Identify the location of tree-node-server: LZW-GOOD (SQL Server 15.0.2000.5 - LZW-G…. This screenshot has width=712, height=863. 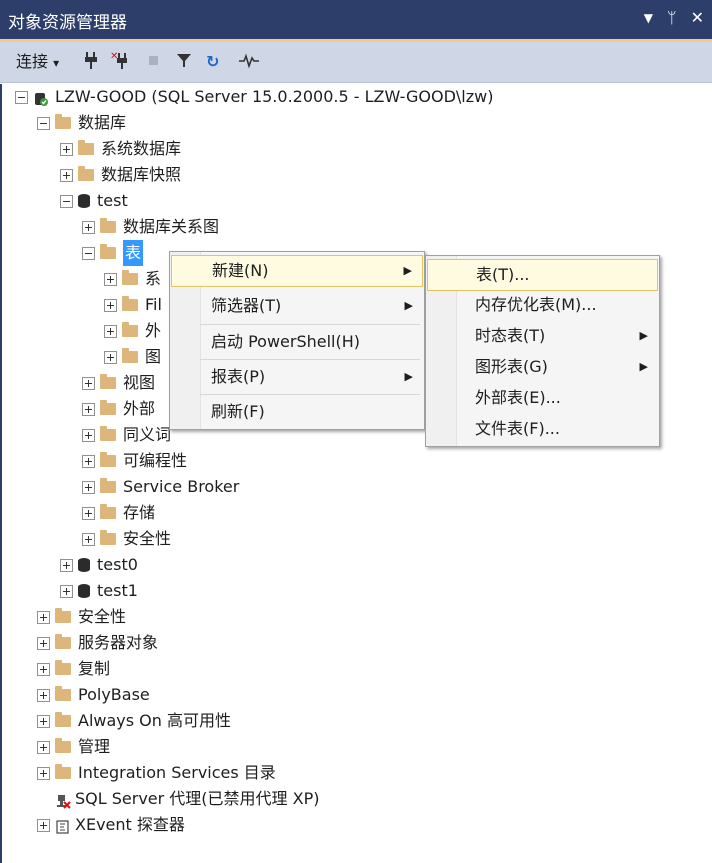
(254, 97).